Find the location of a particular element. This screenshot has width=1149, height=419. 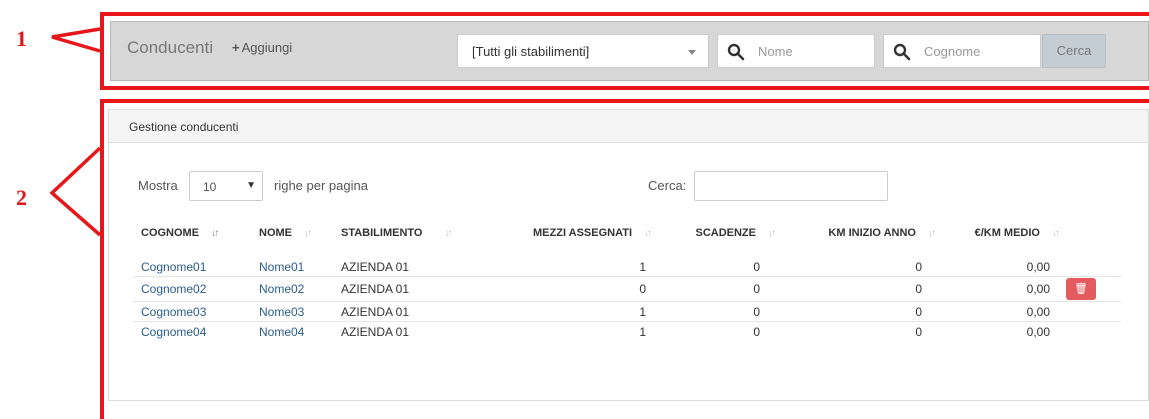

annotation-label-1: 1 is located at coordinates (21, 38).